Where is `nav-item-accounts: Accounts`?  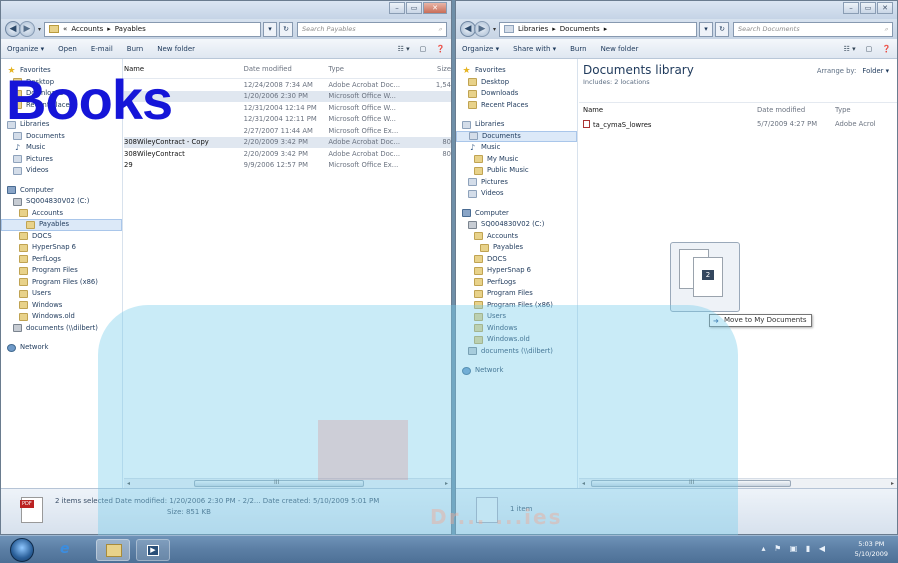 nav-item-accounts: Accounts is located at coordinates (61, 214).